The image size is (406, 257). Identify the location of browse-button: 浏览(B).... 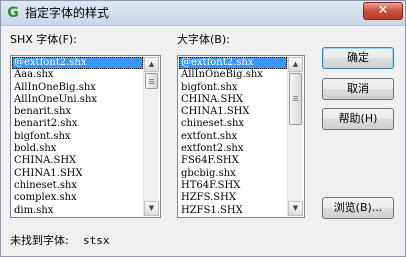
(358, 208).